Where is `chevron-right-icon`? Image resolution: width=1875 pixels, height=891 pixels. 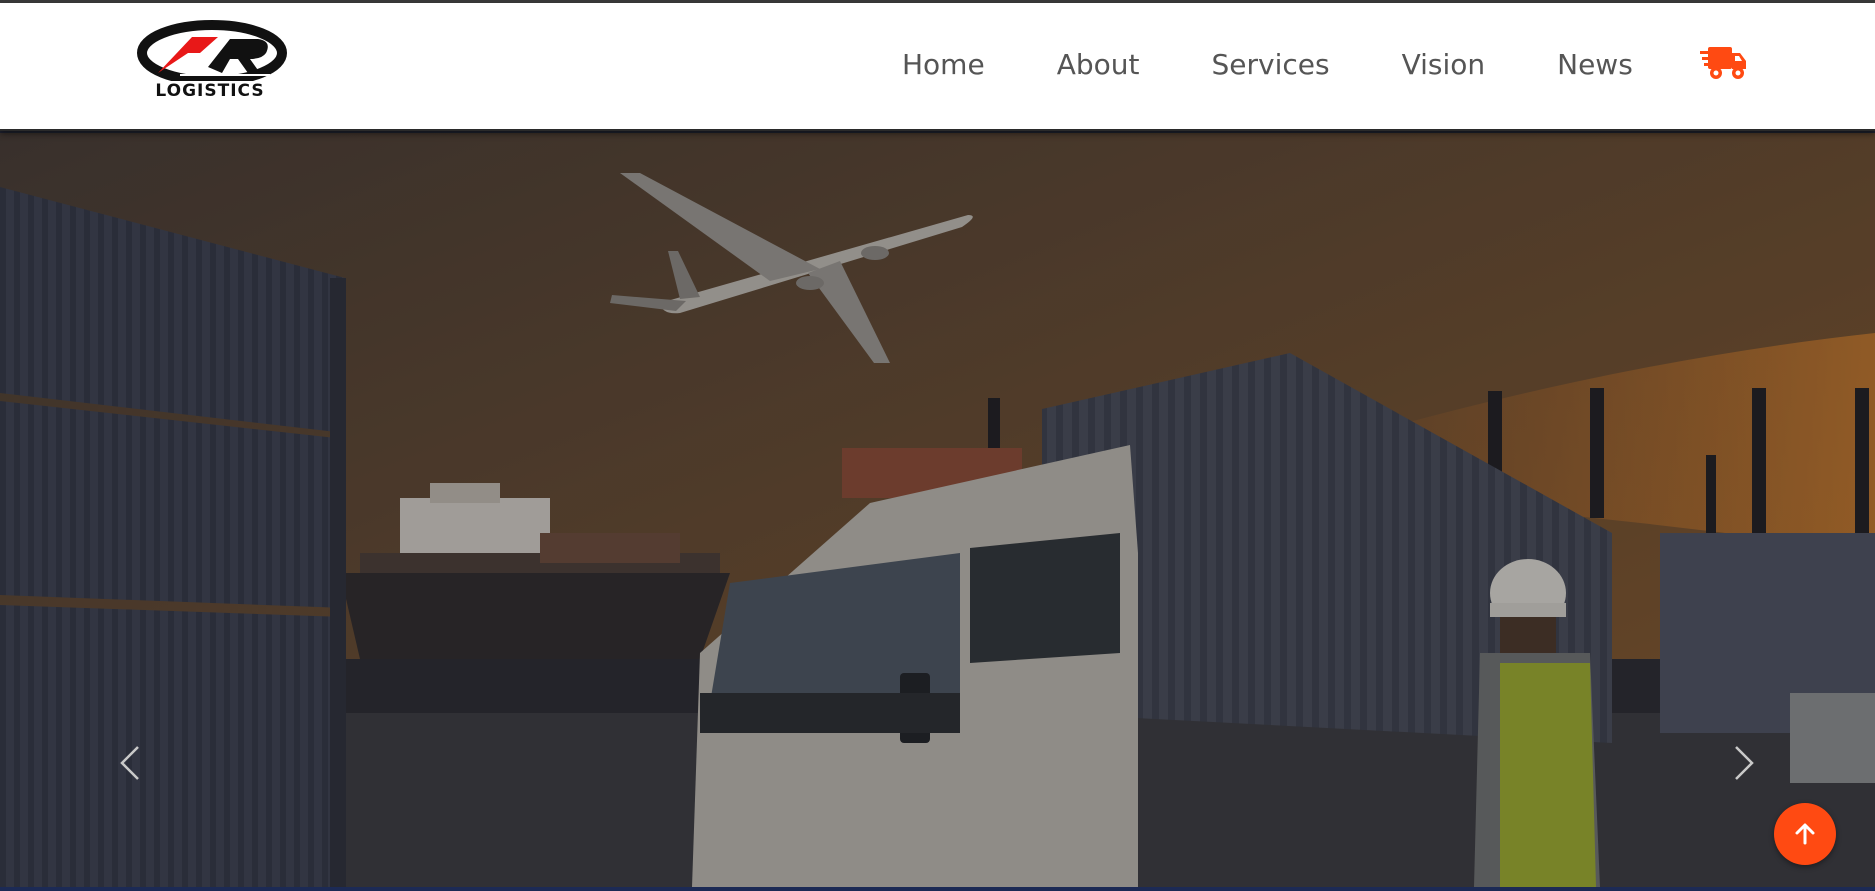
chevron-right-icon is located at coordinates (1744, 763).